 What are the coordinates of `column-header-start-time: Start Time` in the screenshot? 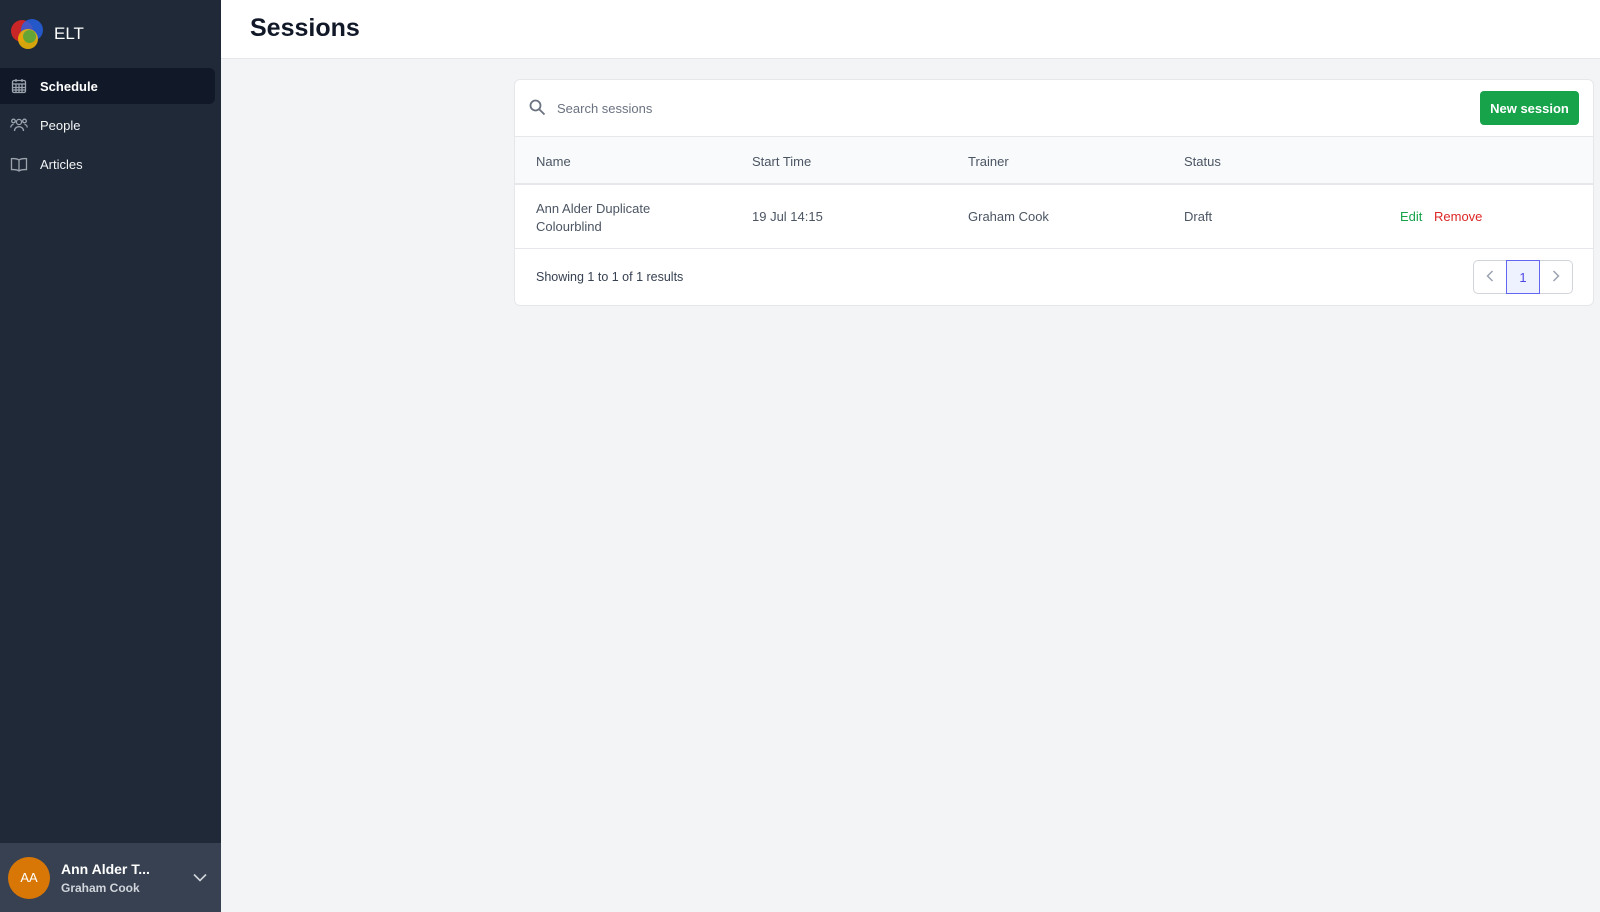 It's located at (781, 161).